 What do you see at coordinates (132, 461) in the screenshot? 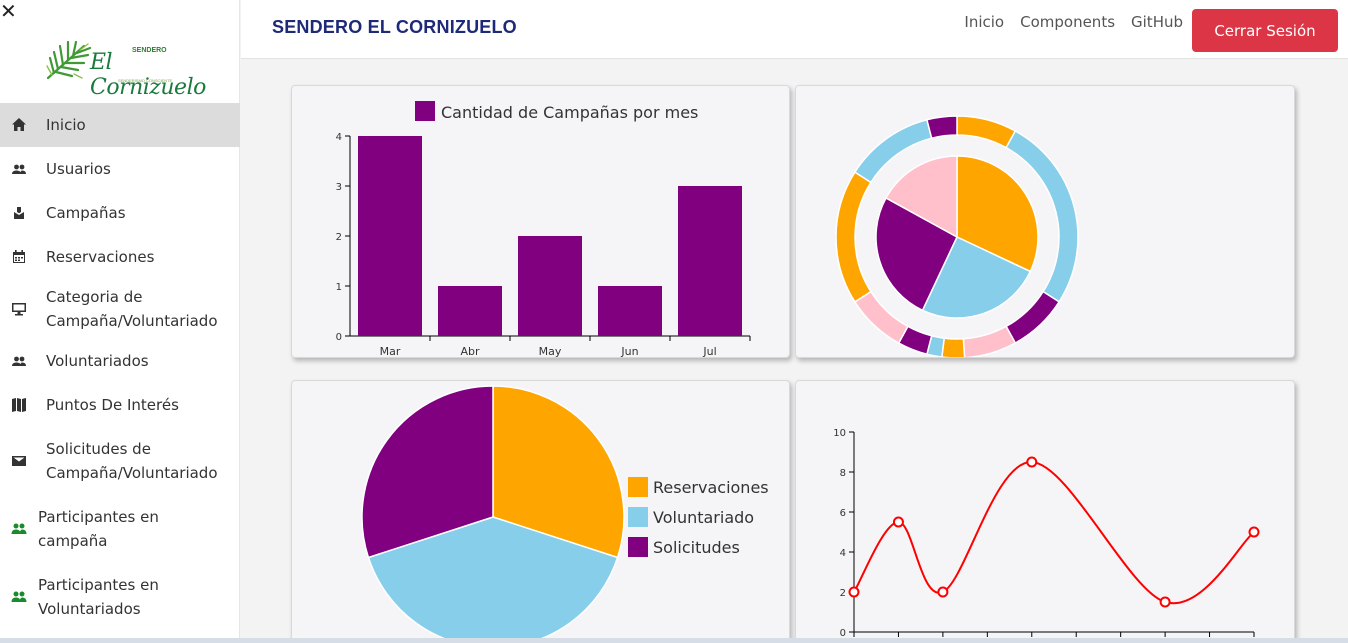
I see `sidebar-item-label: Solicitudes de Campaña/Voluntariado` at bounding box center [132, 461].